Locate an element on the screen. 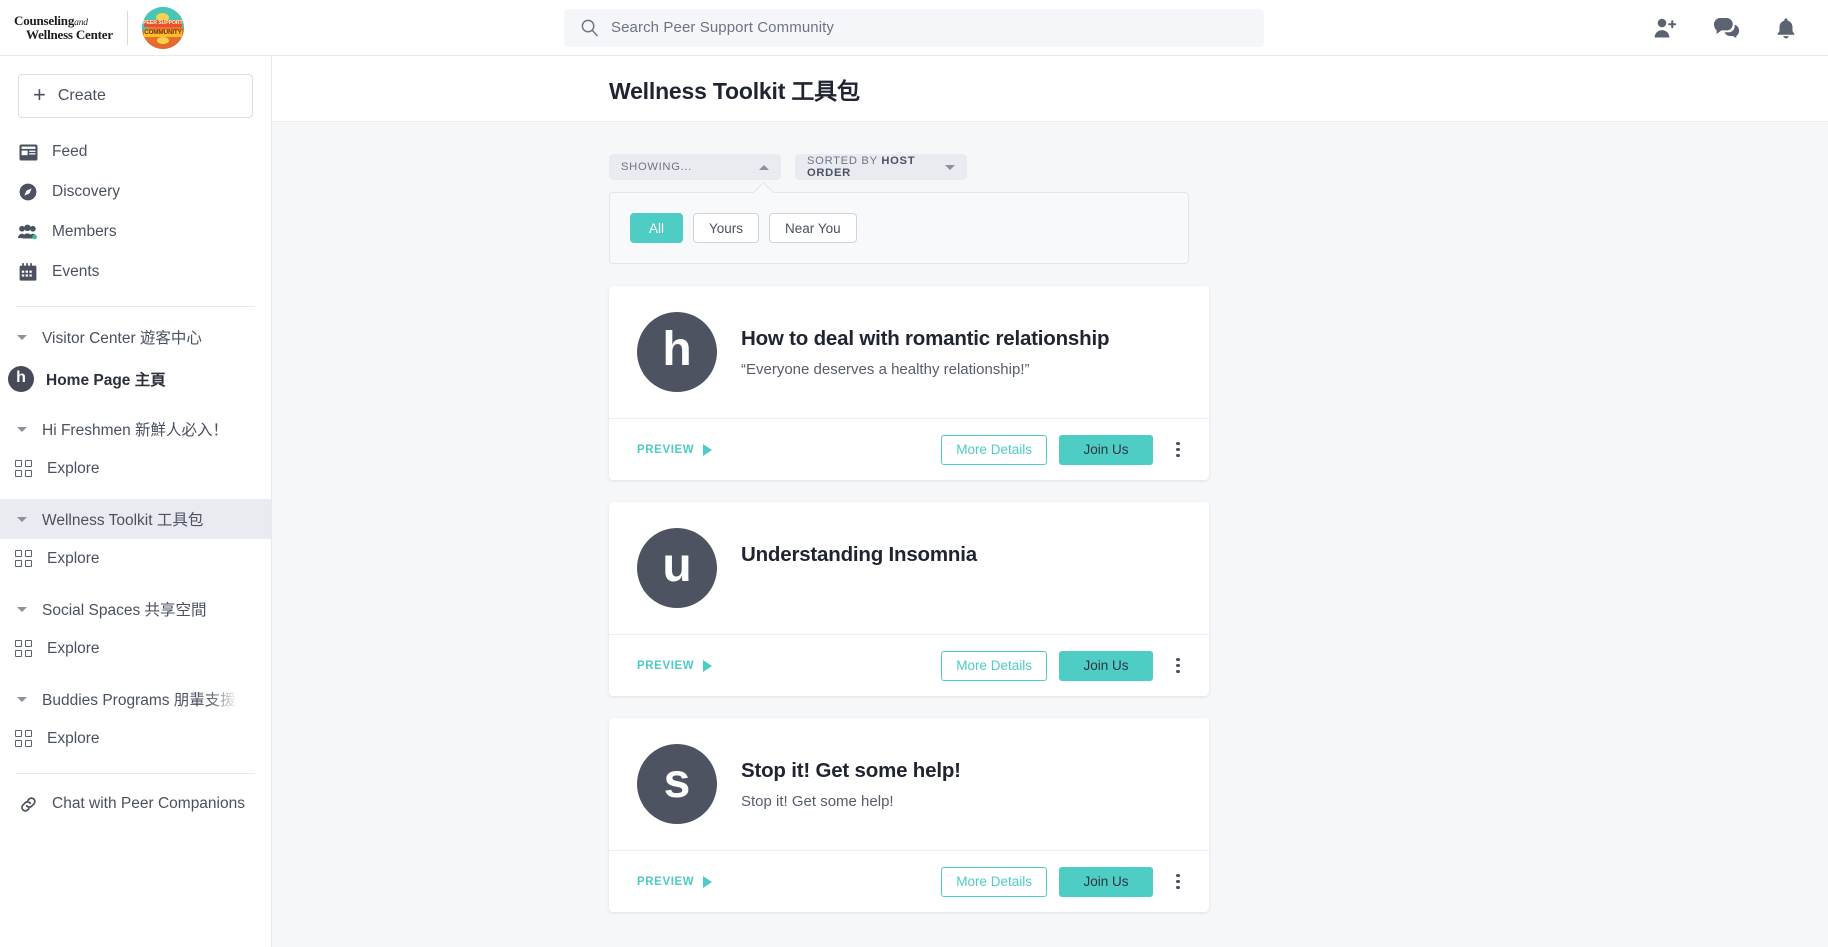 This screenshot has width=1828, height=947. sidebar-item-home-page: h Home Page 主頁 is located at coordinates (135, 379).